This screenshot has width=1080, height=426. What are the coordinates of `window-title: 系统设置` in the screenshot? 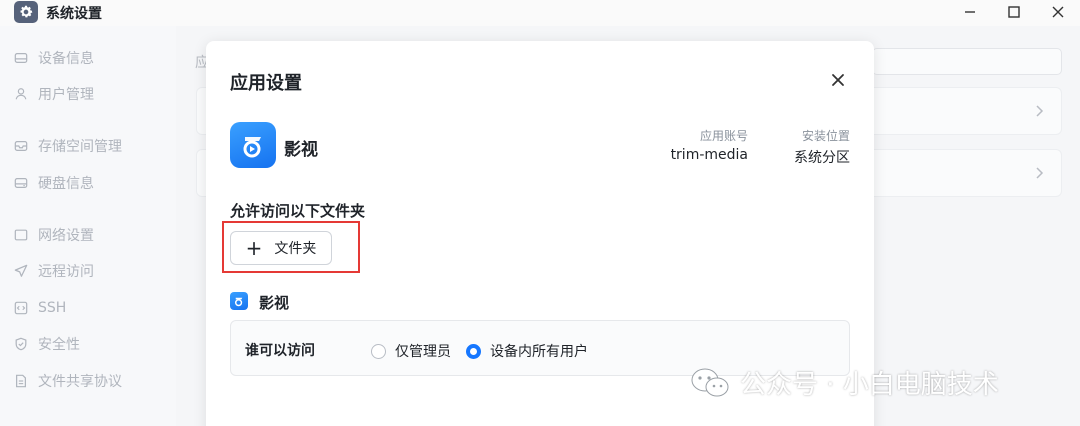 It's located at (74, 14).